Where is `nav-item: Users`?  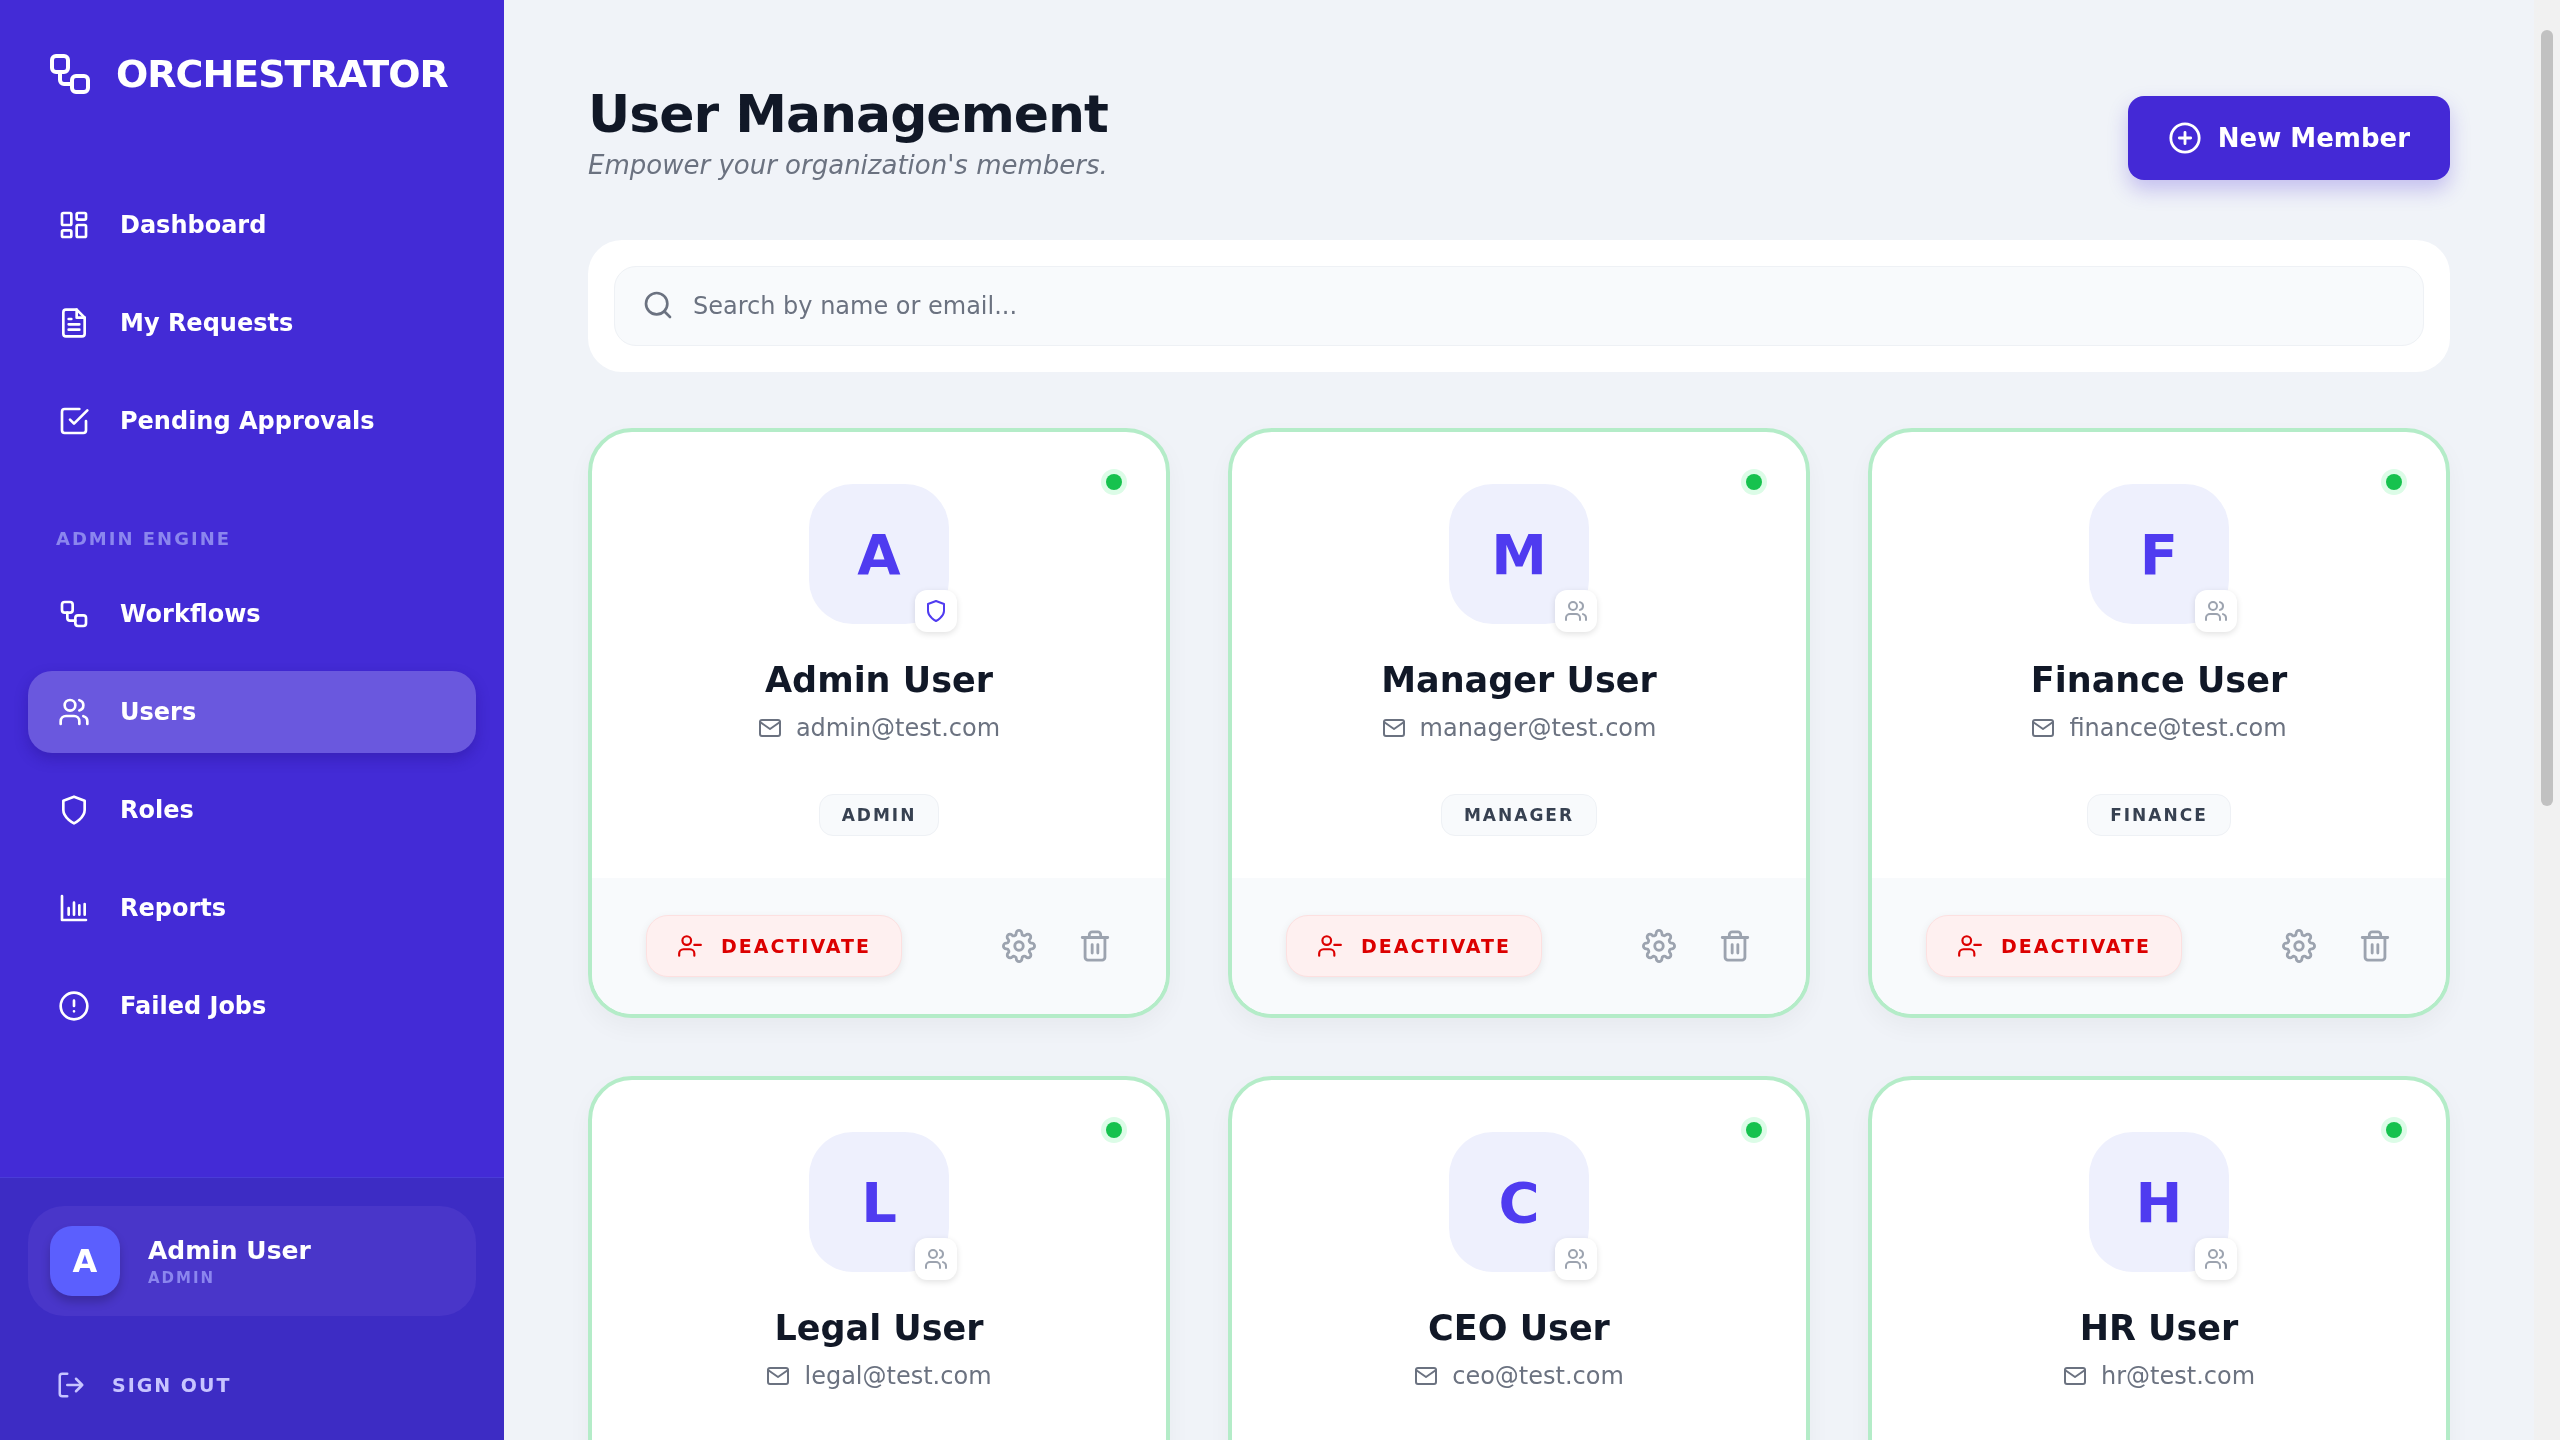 nav-item: Users is located at coordinates (252, 712).